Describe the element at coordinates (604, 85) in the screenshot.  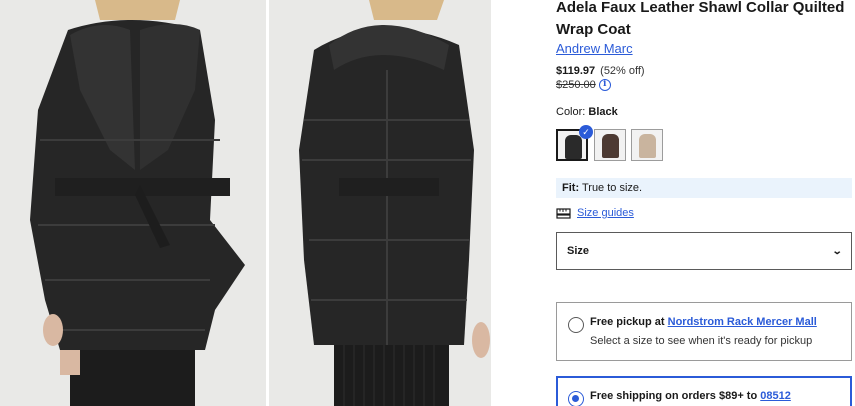
I see `price-info-icon: i` at that location.